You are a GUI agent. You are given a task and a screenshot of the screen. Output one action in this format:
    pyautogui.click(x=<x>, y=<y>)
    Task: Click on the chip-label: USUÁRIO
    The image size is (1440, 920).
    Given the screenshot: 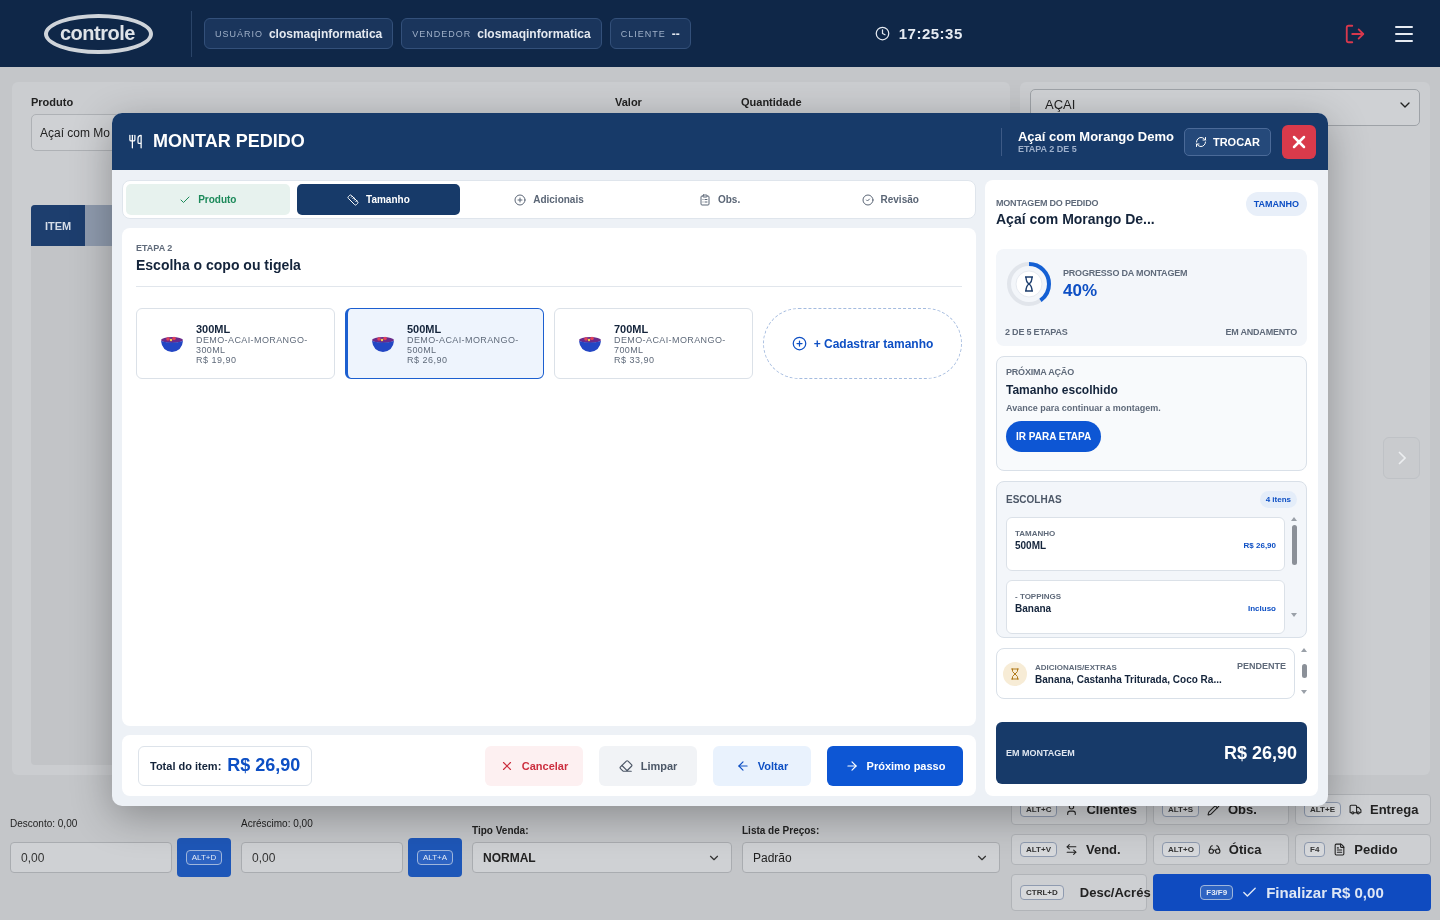 What is the action you would take?
    pyautogui.click(x=238, y=33)
    